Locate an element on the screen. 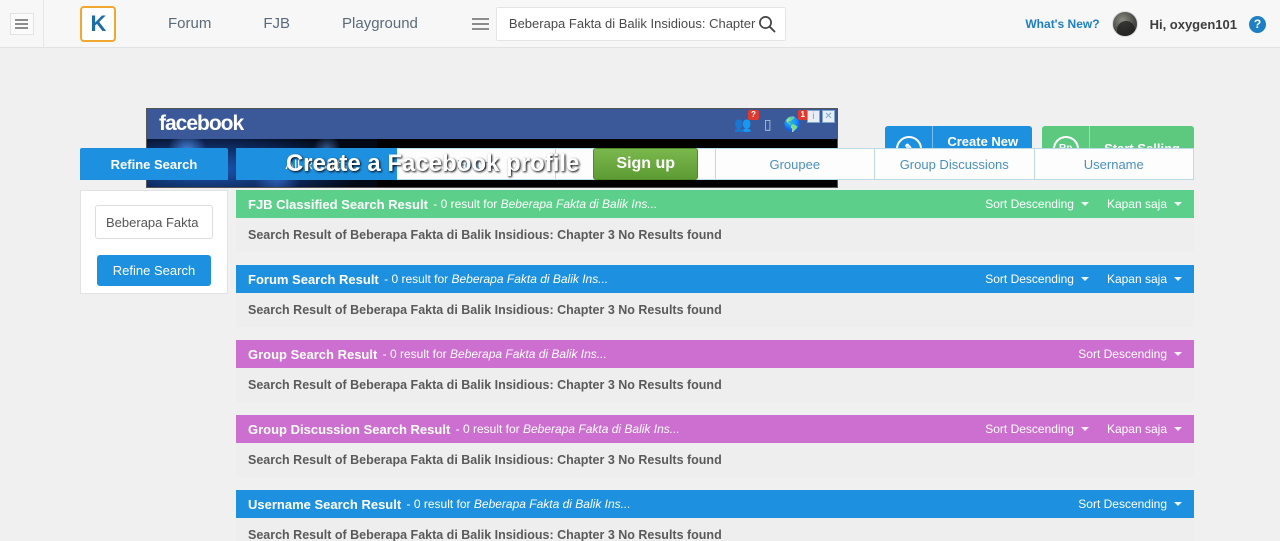 The height and width of the screenshot is (541, 1280). refine-search-tab: Refine Search is located at coordinates (154, 164).